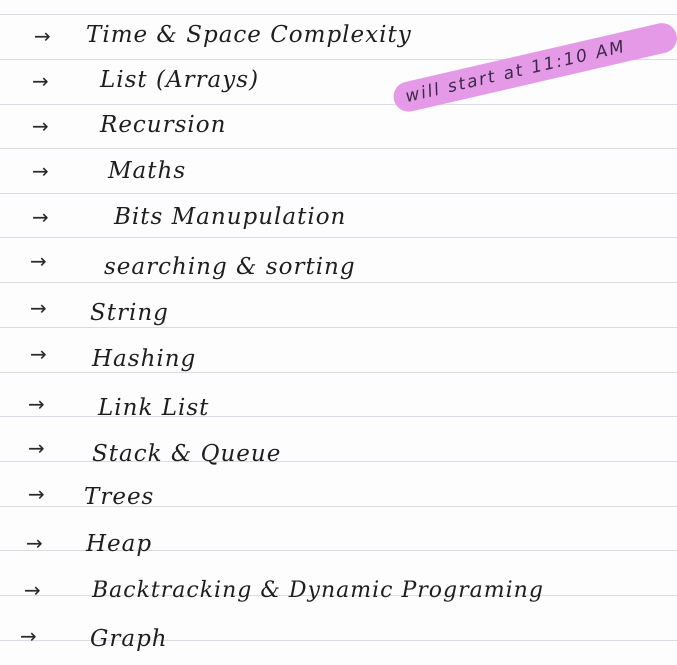 This screenshot has width=677, height=665. Describe the element at coordinates (318, 590) in the screenshot. I see `topic-label: Backtracking & Dynamic Programing` at that location.